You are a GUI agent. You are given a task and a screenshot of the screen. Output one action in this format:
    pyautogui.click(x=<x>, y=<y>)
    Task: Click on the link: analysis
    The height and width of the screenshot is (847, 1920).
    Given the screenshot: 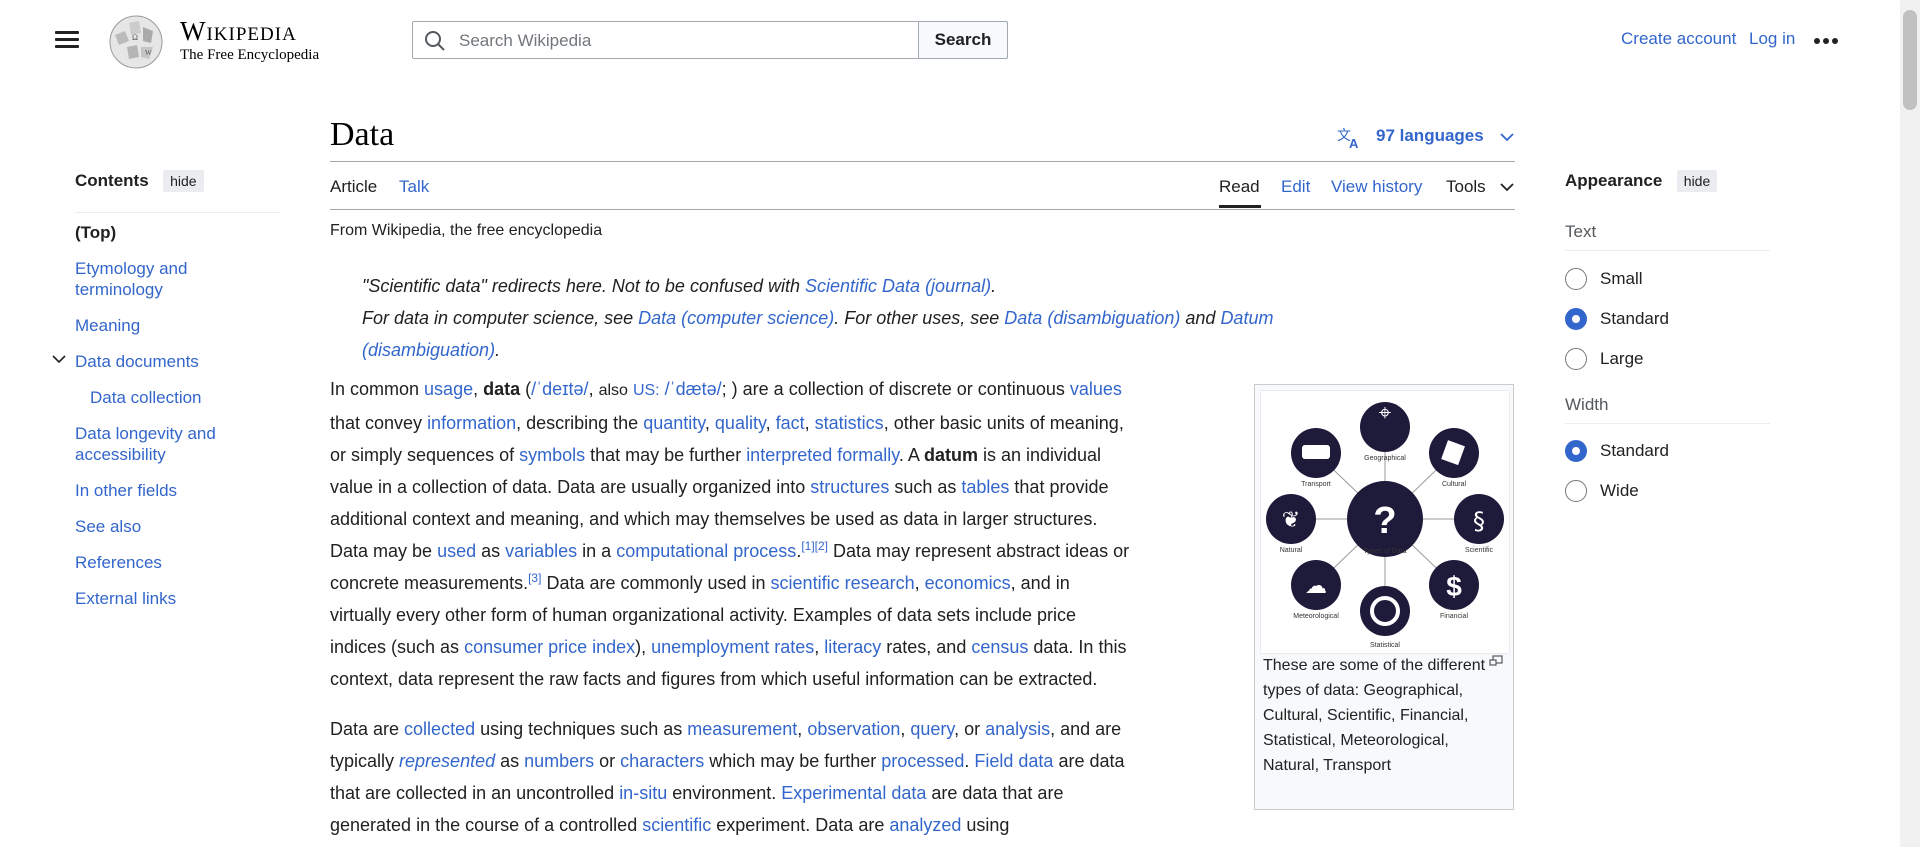 What is the action you would take?
    pyautogui.click(x=1017, y=729)
    